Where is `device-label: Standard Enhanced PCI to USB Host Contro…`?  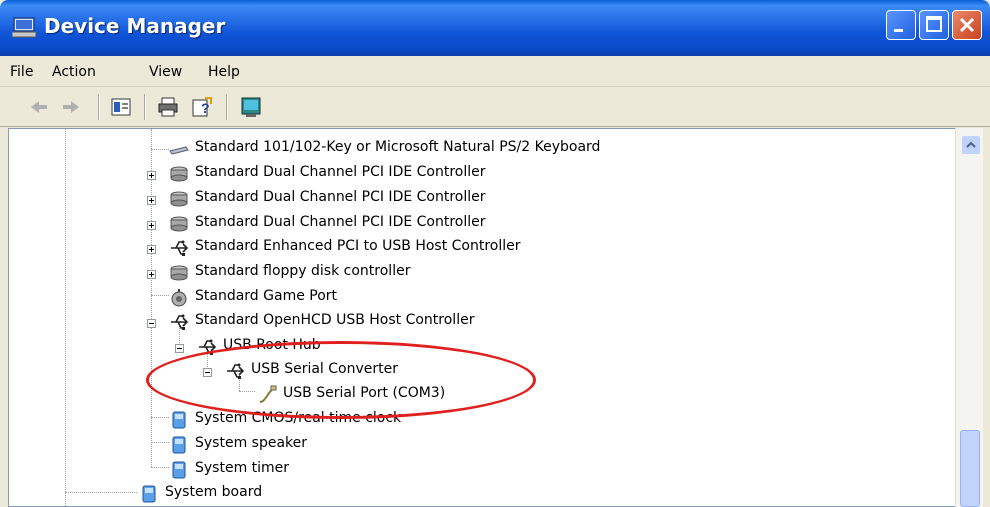
device-label: Standard Enhanced PCI to USB Host Contro… is located at coordinates (358, 246).